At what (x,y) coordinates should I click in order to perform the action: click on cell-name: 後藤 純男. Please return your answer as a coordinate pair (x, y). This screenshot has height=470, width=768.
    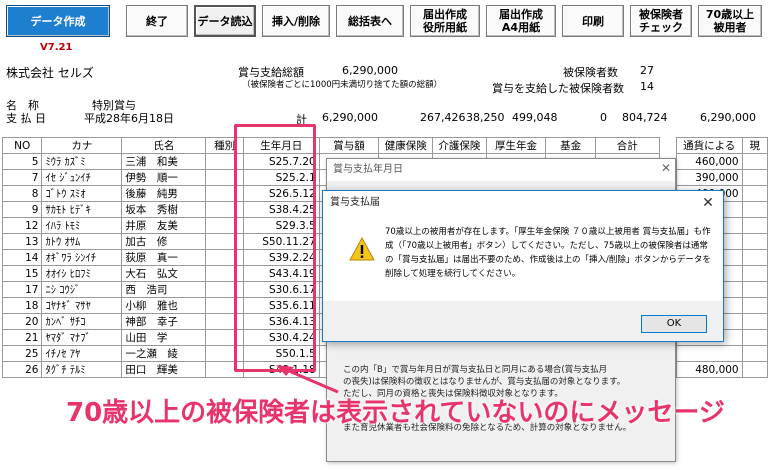
    Looking at the image, I should click on (164, 193).